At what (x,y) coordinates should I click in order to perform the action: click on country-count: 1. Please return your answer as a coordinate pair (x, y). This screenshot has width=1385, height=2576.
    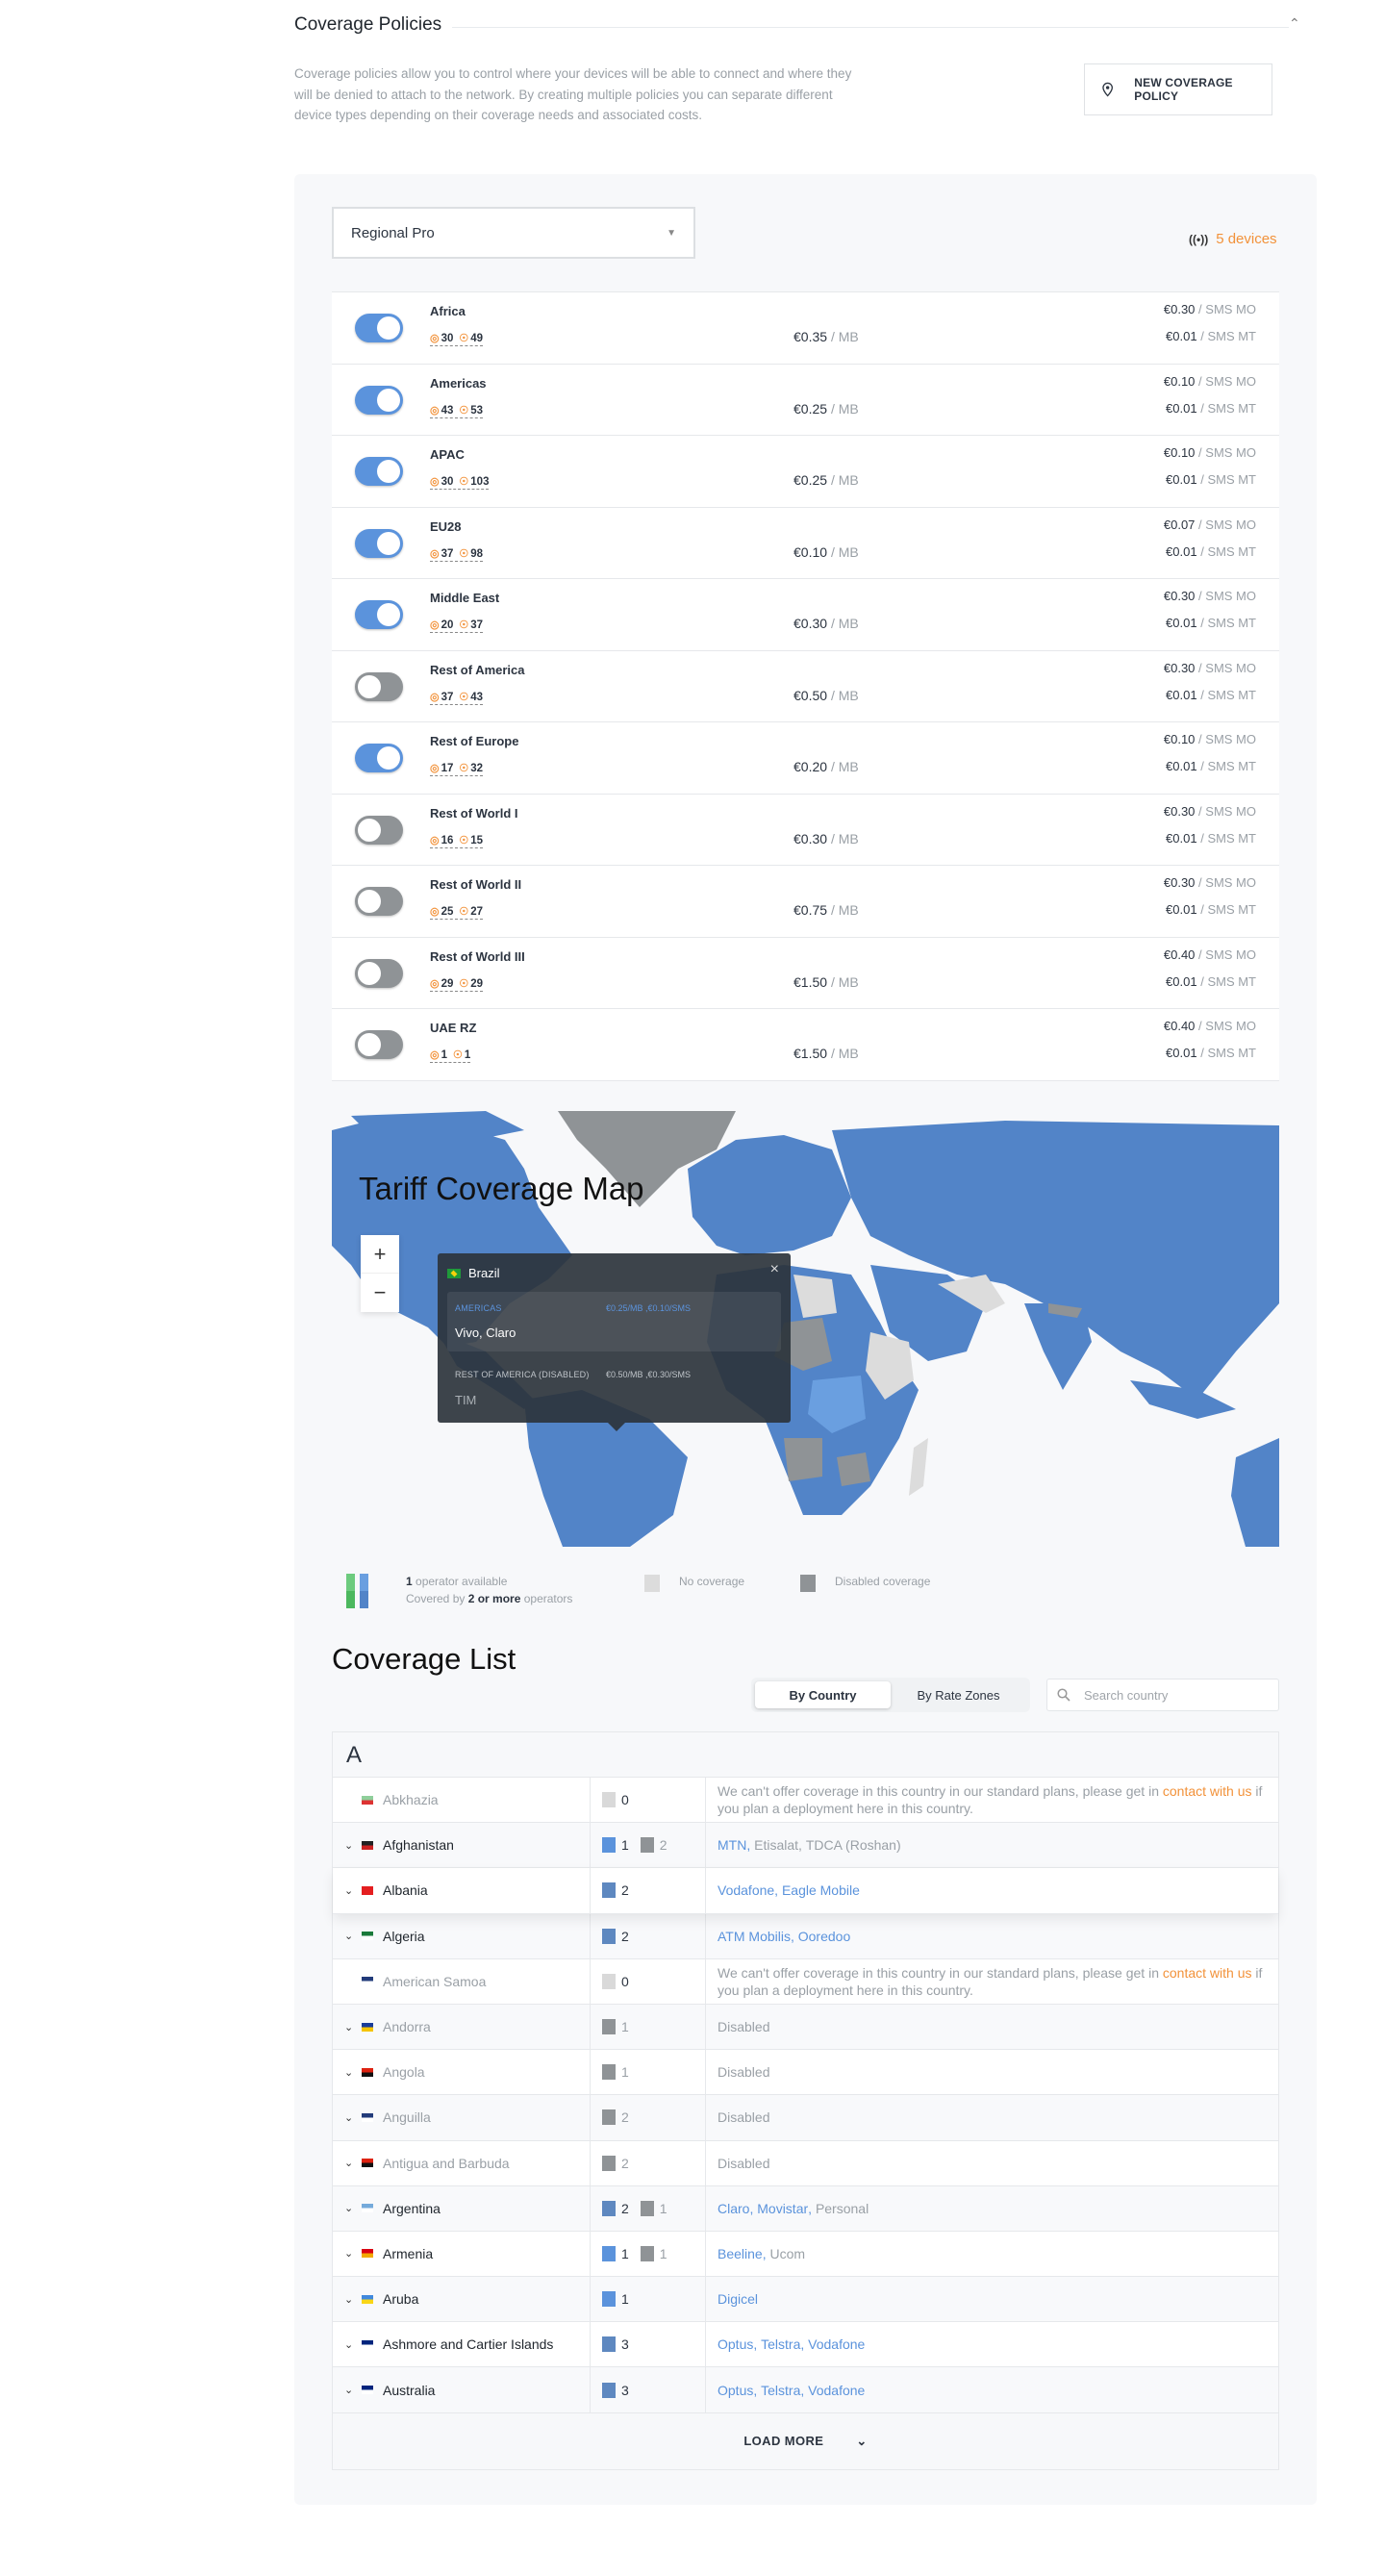
    Looking at the image, I should click on (444, 1055).